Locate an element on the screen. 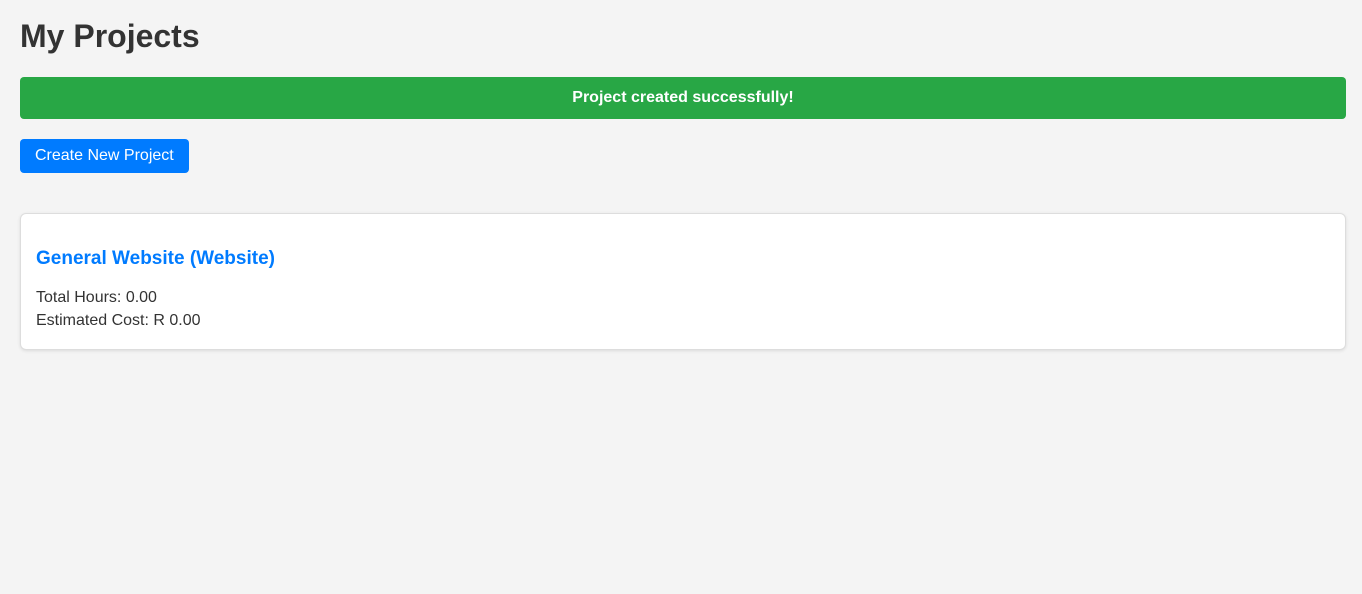 The image size is (1362, 594). project-total-hours: Total Hours: 0.00 is located at coordinates (96, 297).